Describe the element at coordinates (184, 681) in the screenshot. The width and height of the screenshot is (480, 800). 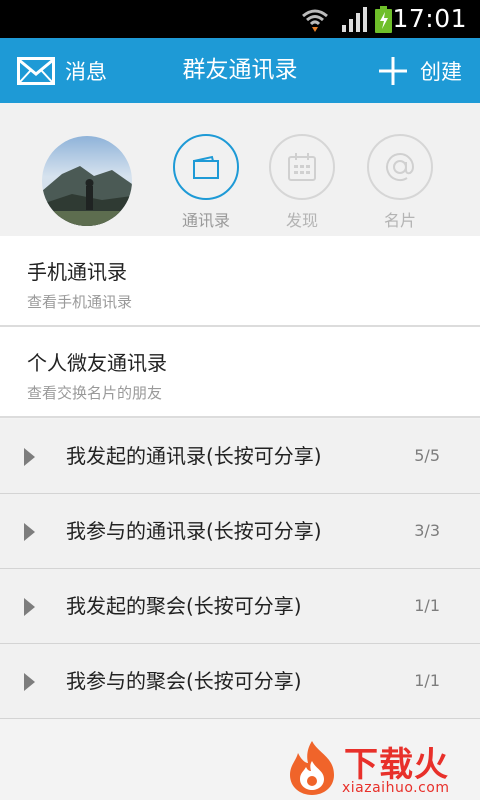
I see `group-label: 我参与的聚会(长按可分享)` at that location.